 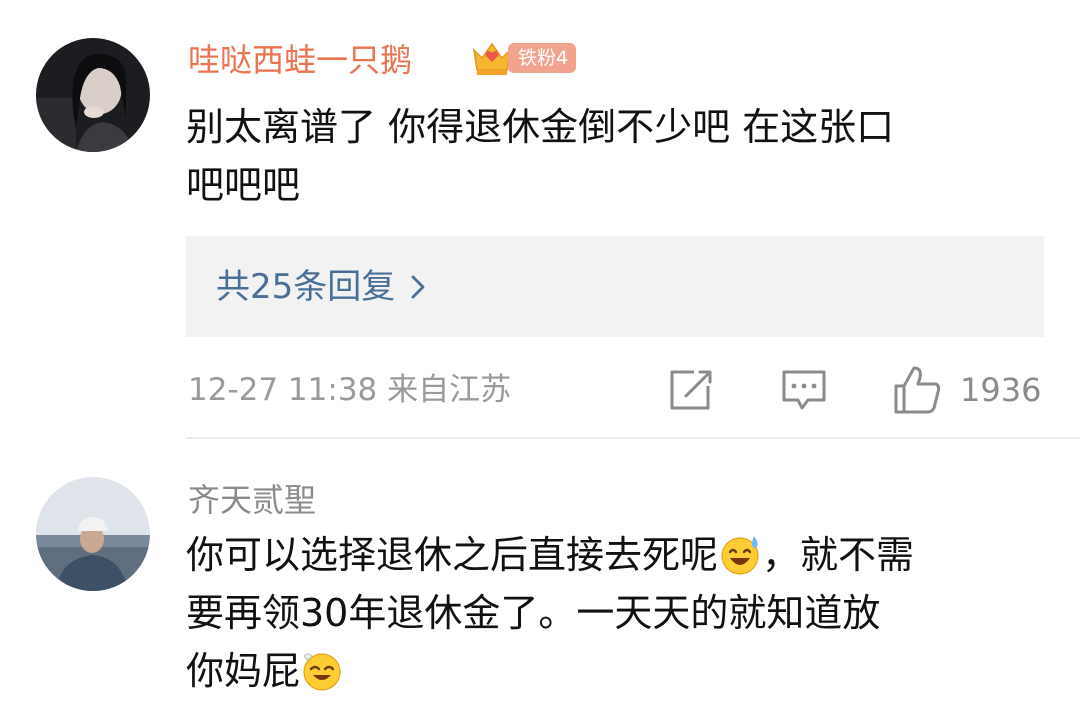 I want to click on comment-text-segment: 你妈屁, so click(x=243, y=671).